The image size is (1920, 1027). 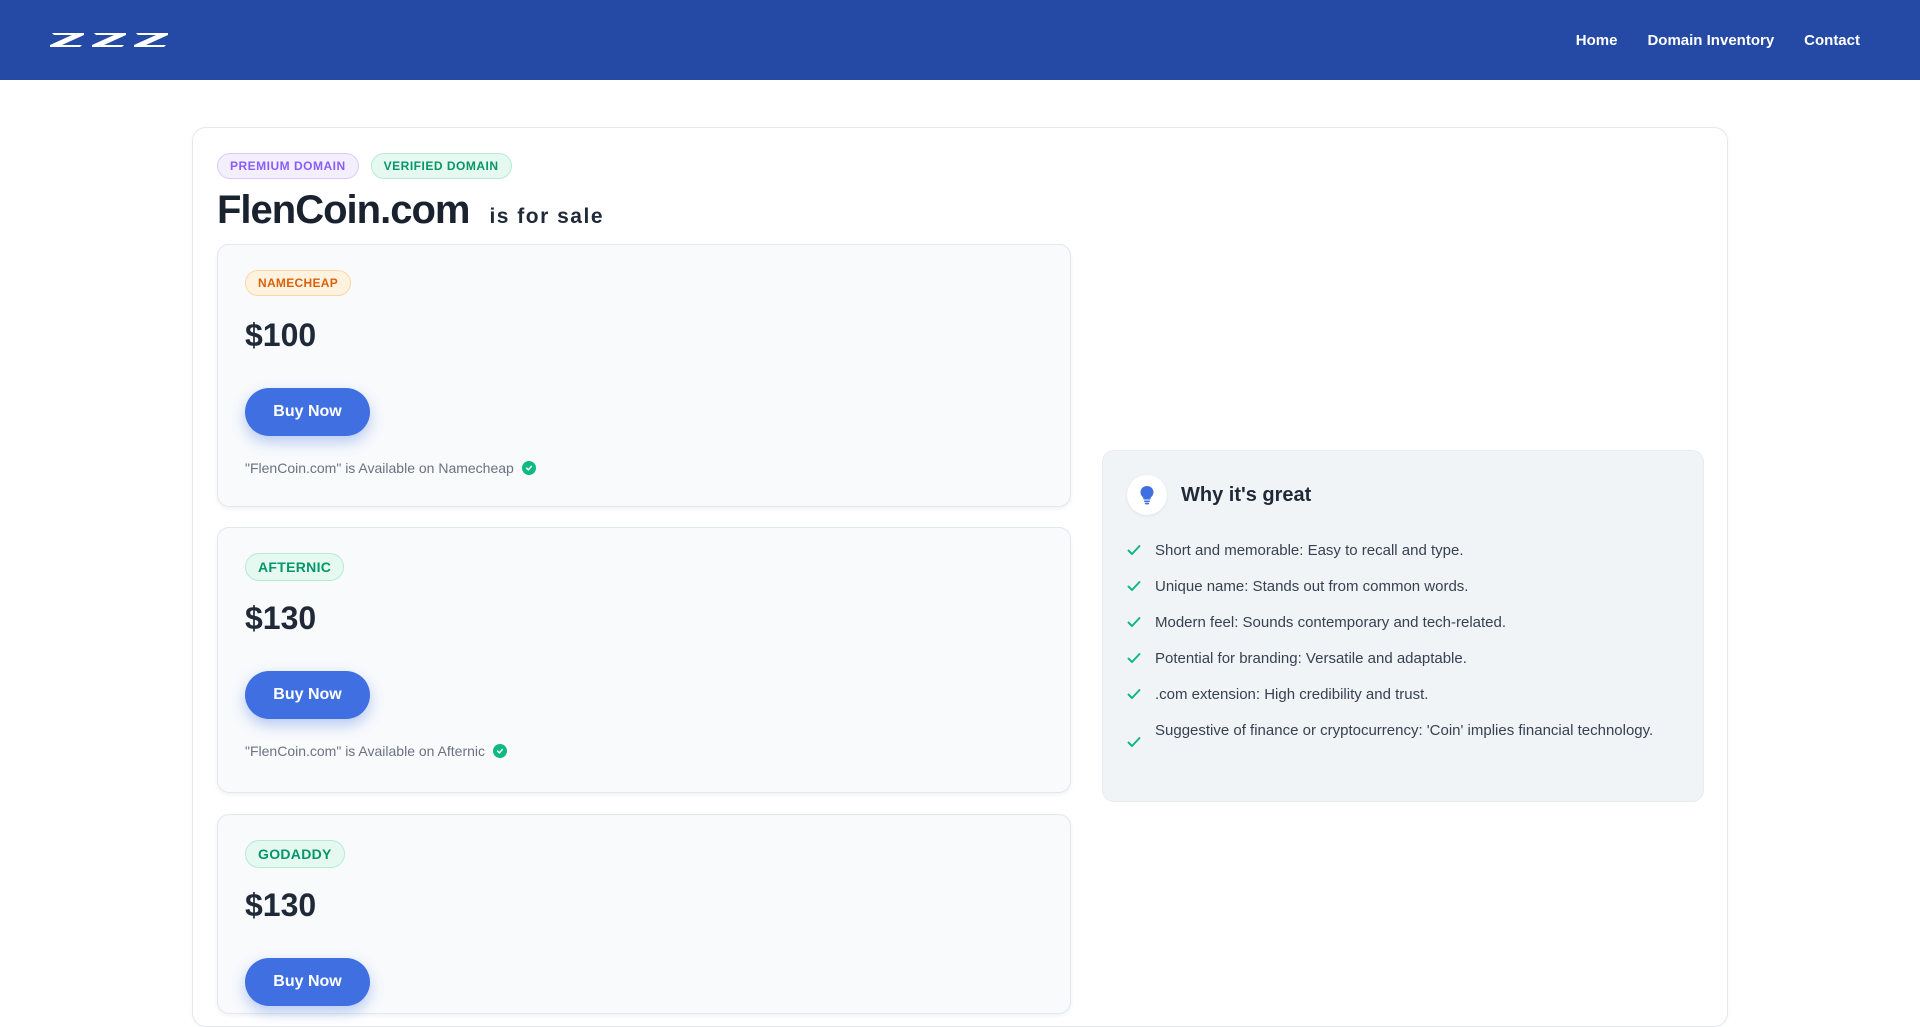 I want to click on availability-note: "FlenCoin.com" is Available on Afternic, so click(x=376, y=751).